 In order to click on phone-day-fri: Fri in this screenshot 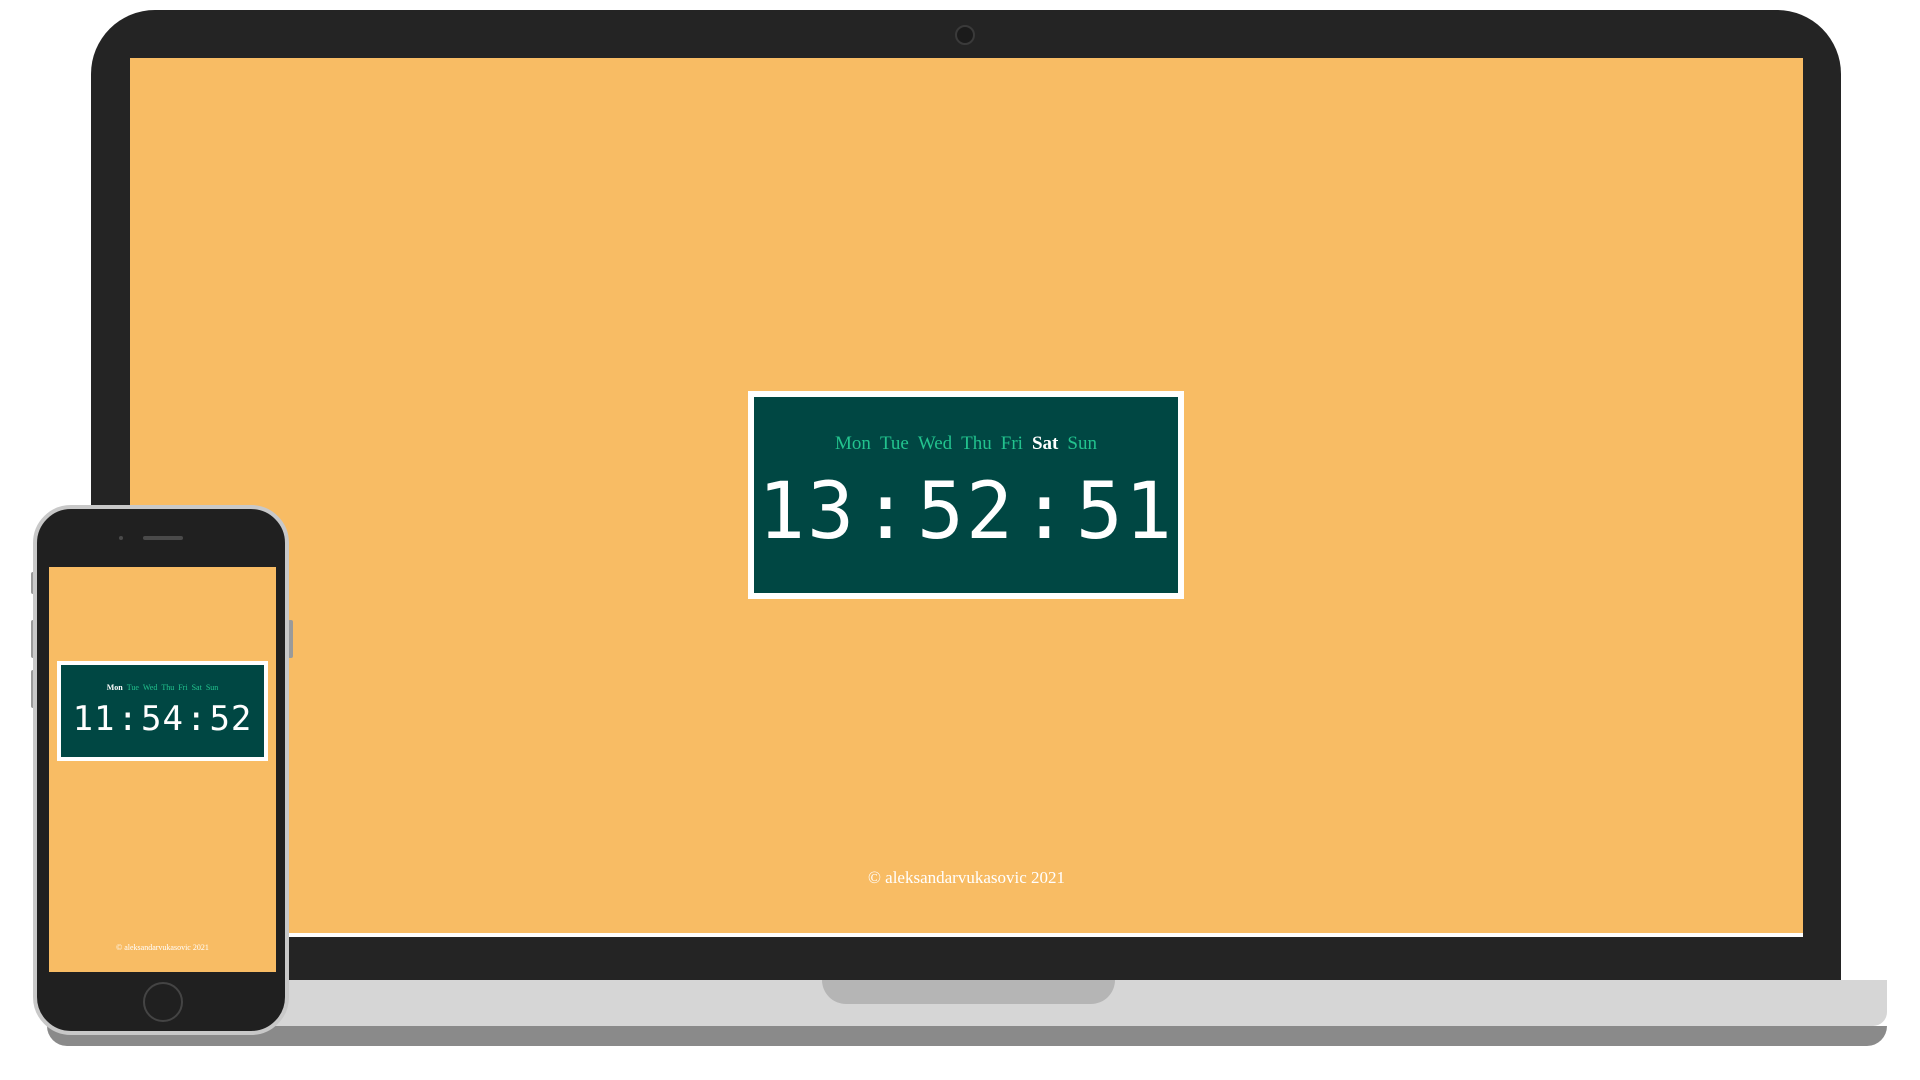, I will do `click(183, 687)`.